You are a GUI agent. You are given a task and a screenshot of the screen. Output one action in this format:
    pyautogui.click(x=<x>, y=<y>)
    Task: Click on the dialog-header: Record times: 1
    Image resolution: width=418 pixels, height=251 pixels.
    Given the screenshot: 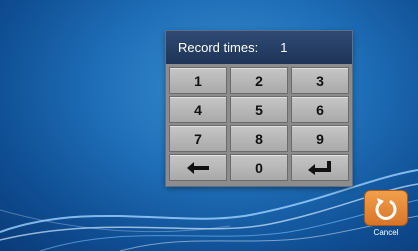 What is the action you would take?
    pyautogui.click(x=259, y=47)
    